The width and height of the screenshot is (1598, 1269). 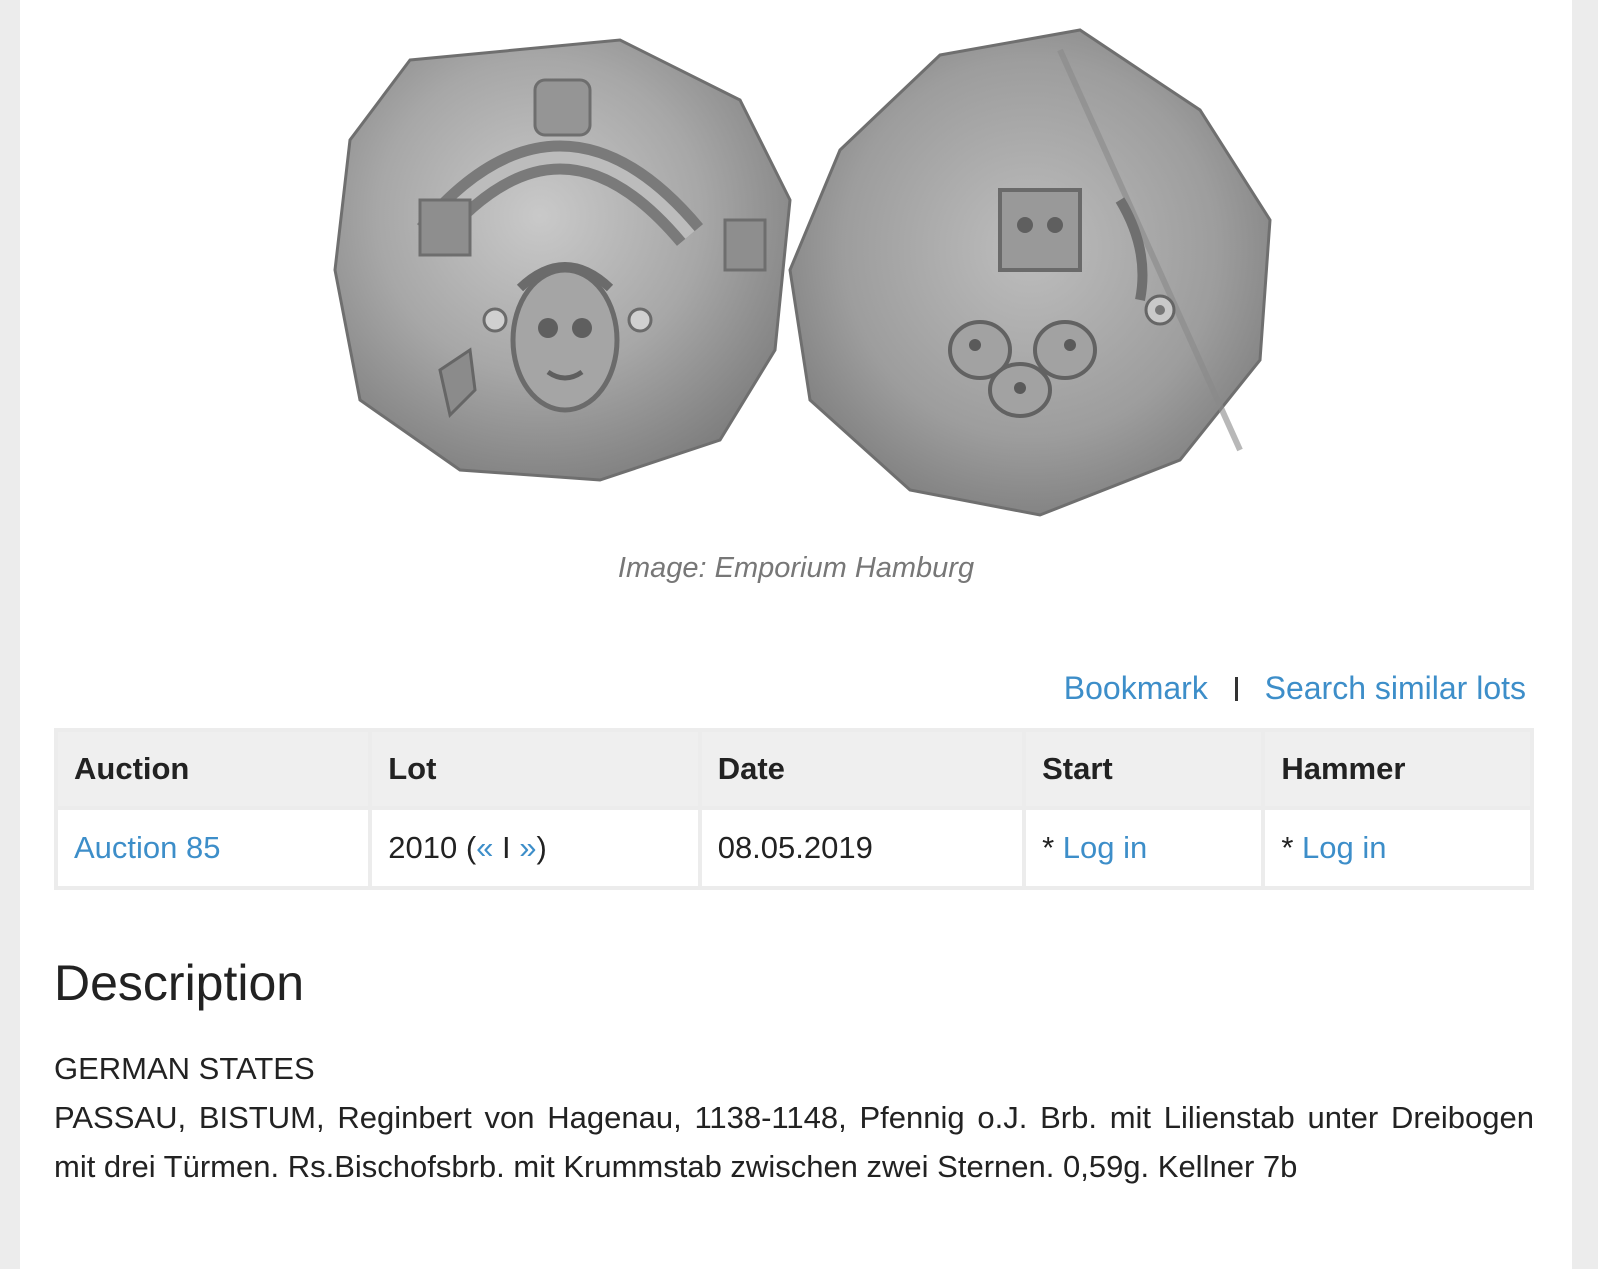 I want to click on lot-paren-open: (, so click(x=467, y=847).